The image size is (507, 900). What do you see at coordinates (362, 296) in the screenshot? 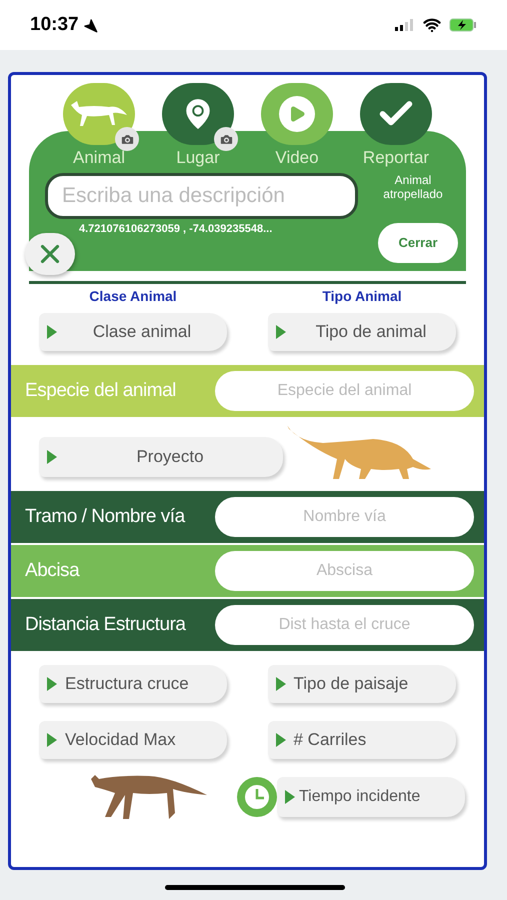
I see `selector-header: Tipo Animal` at bounding box center [362, 296].